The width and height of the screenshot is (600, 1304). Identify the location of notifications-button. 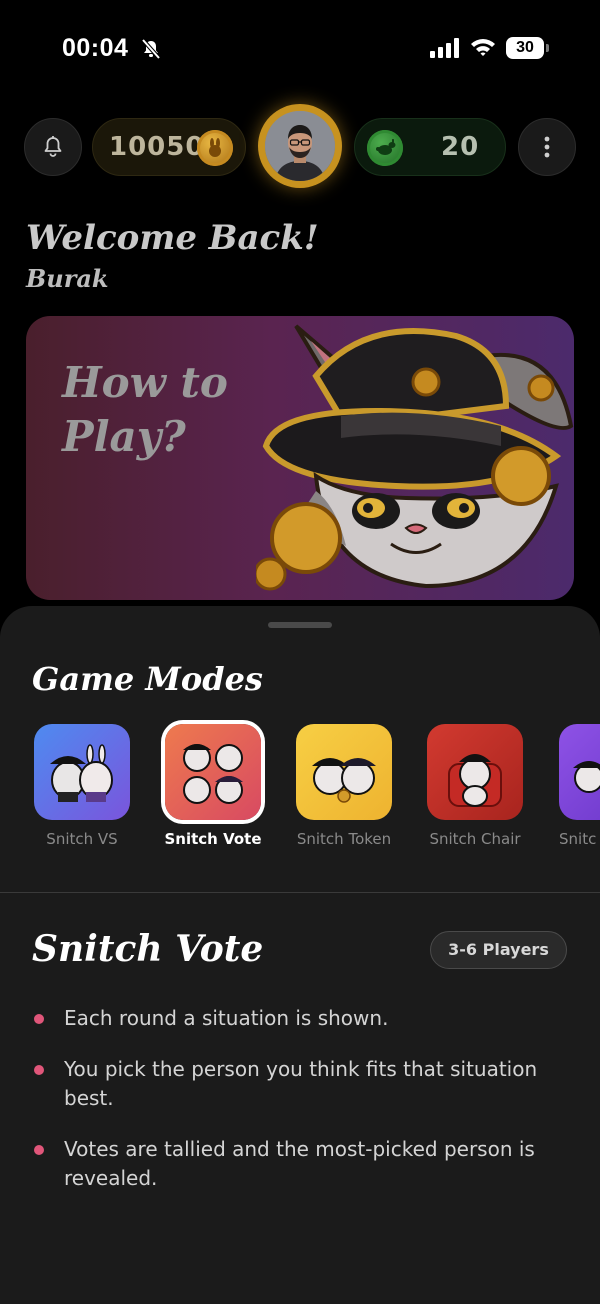
(53, 147).